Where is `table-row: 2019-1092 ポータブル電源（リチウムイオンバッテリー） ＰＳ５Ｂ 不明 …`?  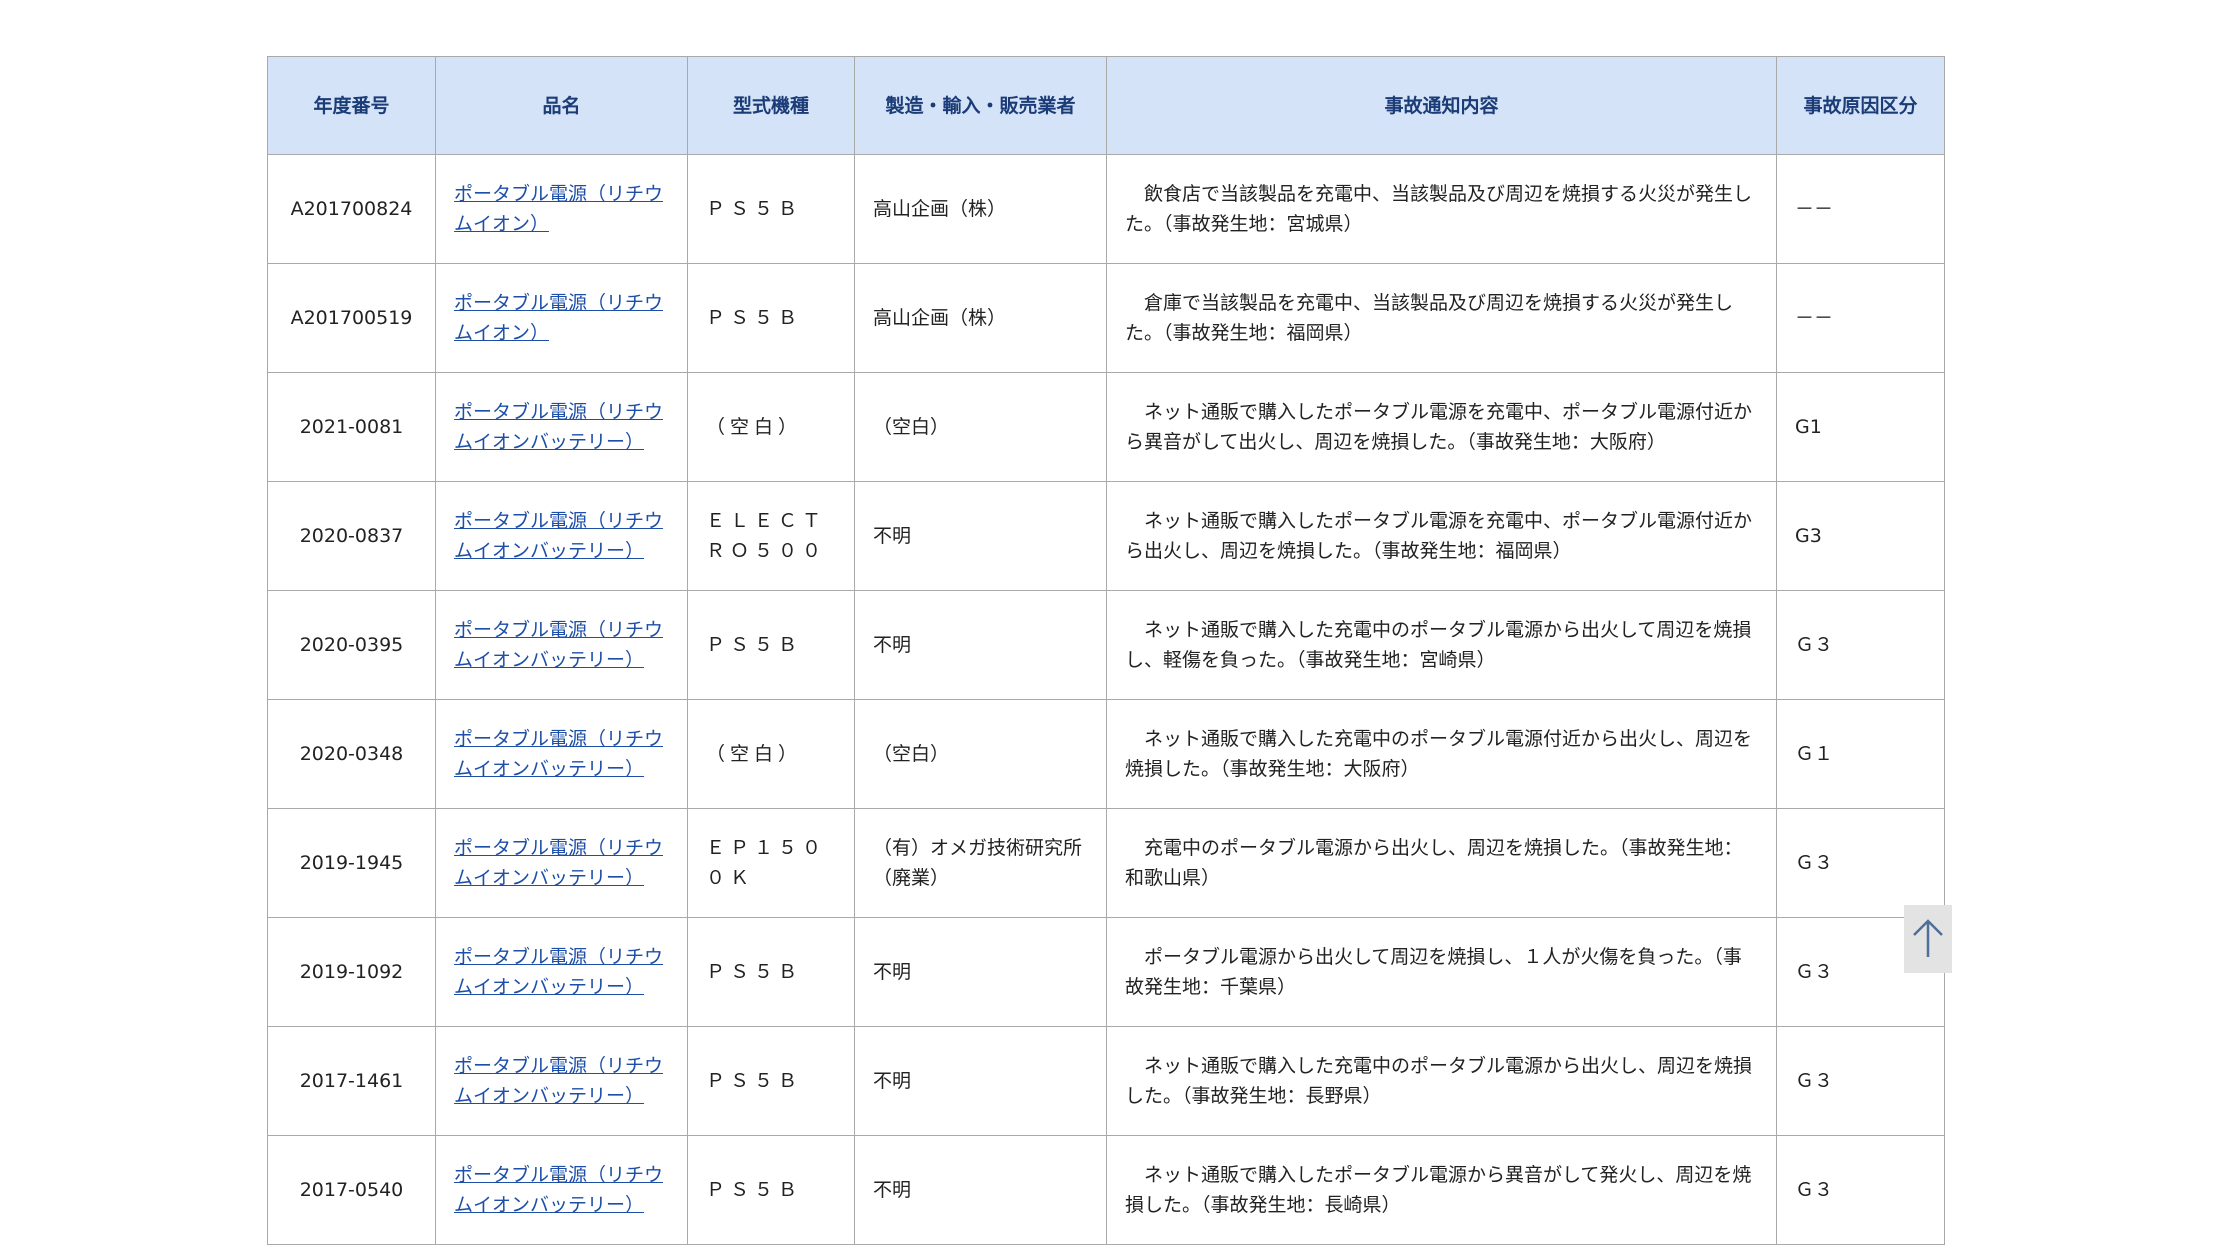 table-row: 2019-1092 ポータブル電源（リチウムイオンバッテリー） ＰＳ５Ｂ 不明 … is located at coordinates (1106, 972).